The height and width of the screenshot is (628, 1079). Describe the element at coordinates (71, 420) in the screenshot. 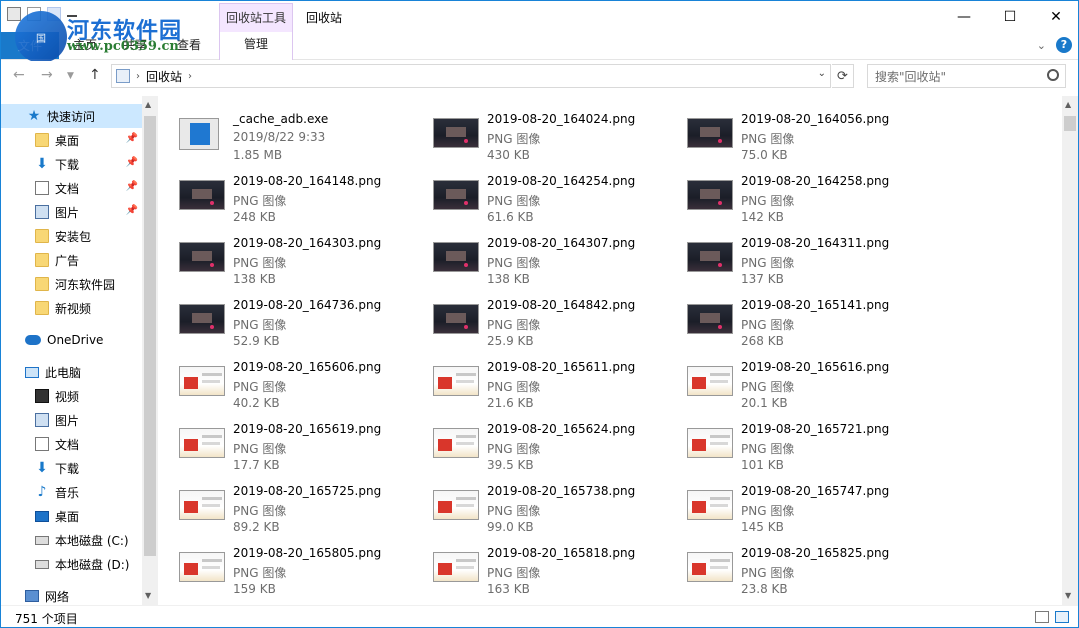

I see `sidebar-item-pictures-pc: 图片` at that location.